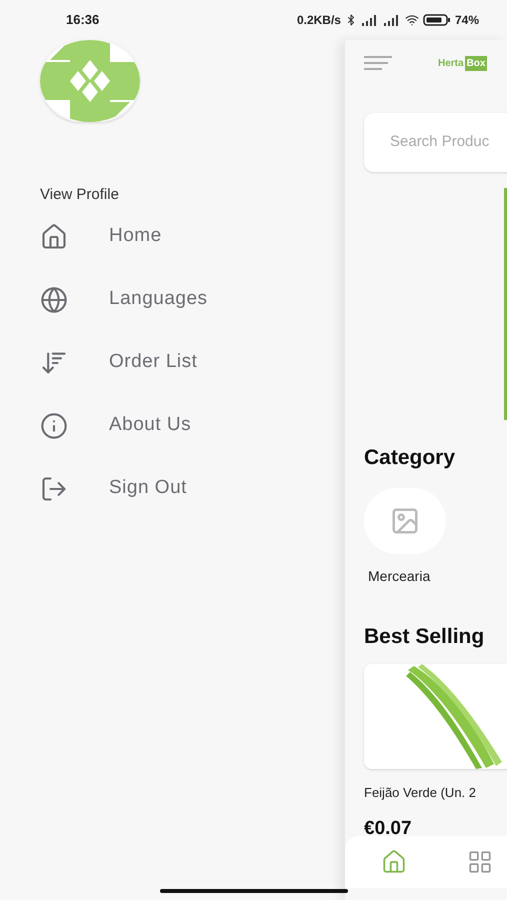 The height and width of the screenshot is (900, 507). I want to click on menu-icon, so click(378, 63).